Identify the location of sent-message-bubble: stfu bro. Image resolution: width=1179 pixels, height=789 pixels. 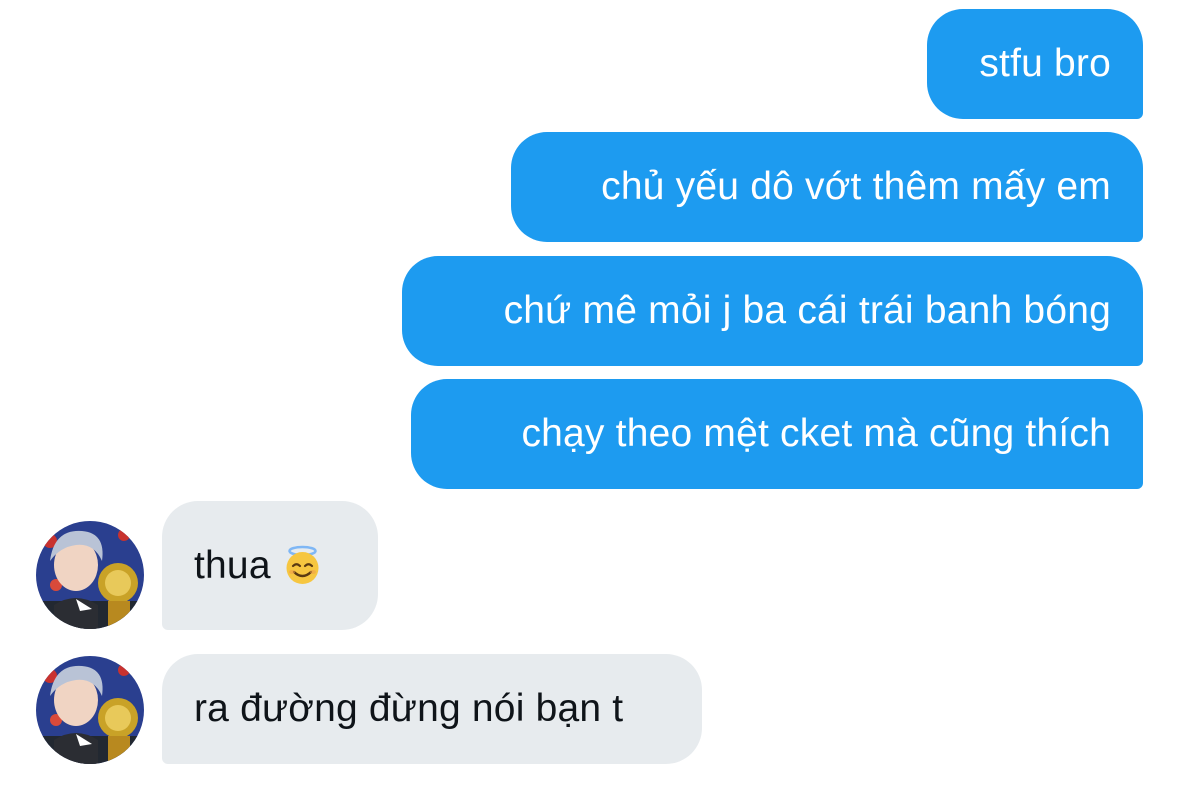
(1035, 64).